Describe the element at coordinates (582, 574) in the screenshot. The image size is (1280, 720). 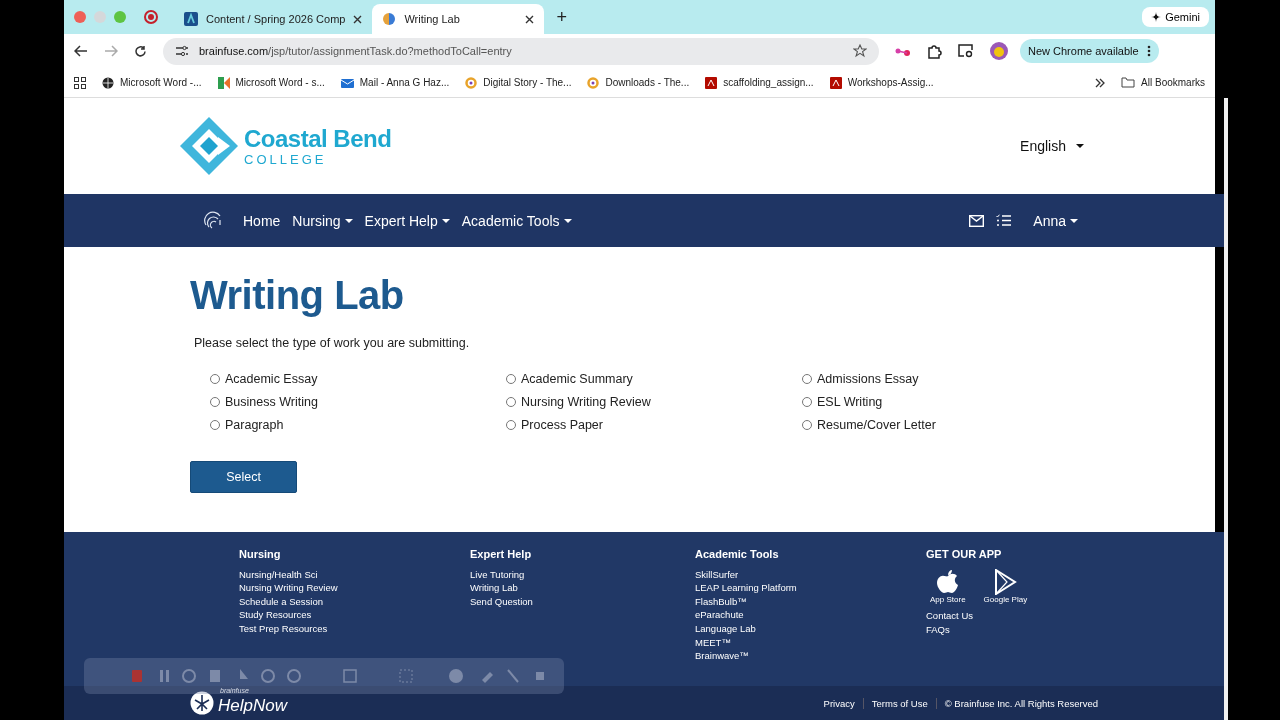
I see `footer-link: Live Tutoring` at that location.